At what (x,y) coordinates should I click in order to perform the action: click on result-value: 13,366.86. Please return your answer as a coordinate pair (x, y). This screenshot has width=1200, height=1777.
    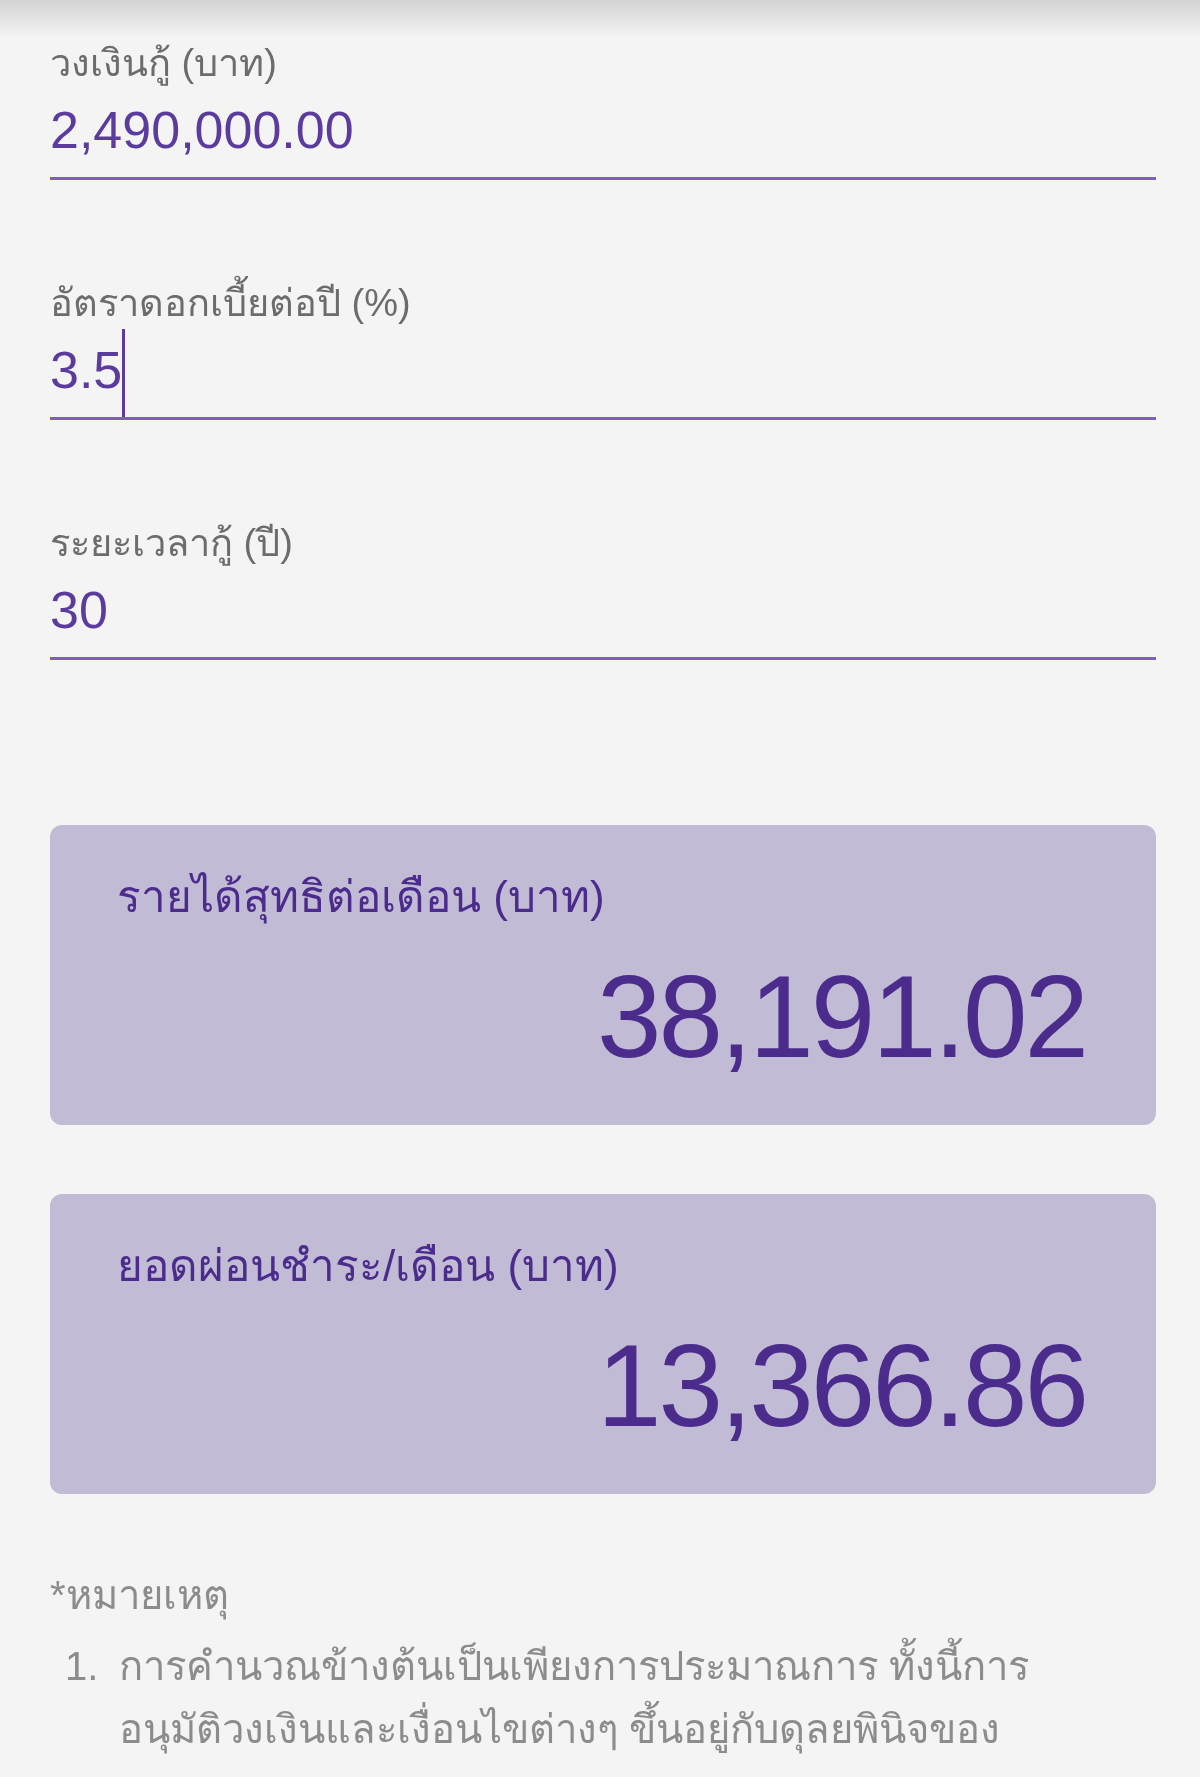
    Looking at the image, I should click on (841, 1386).